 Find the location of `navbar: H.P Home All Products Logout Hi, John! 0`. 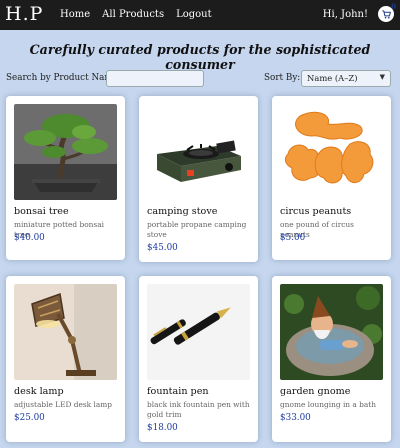

navbar: H.P Home All Products Logout Hi, John! 0 is located at coordinates (200, 15).